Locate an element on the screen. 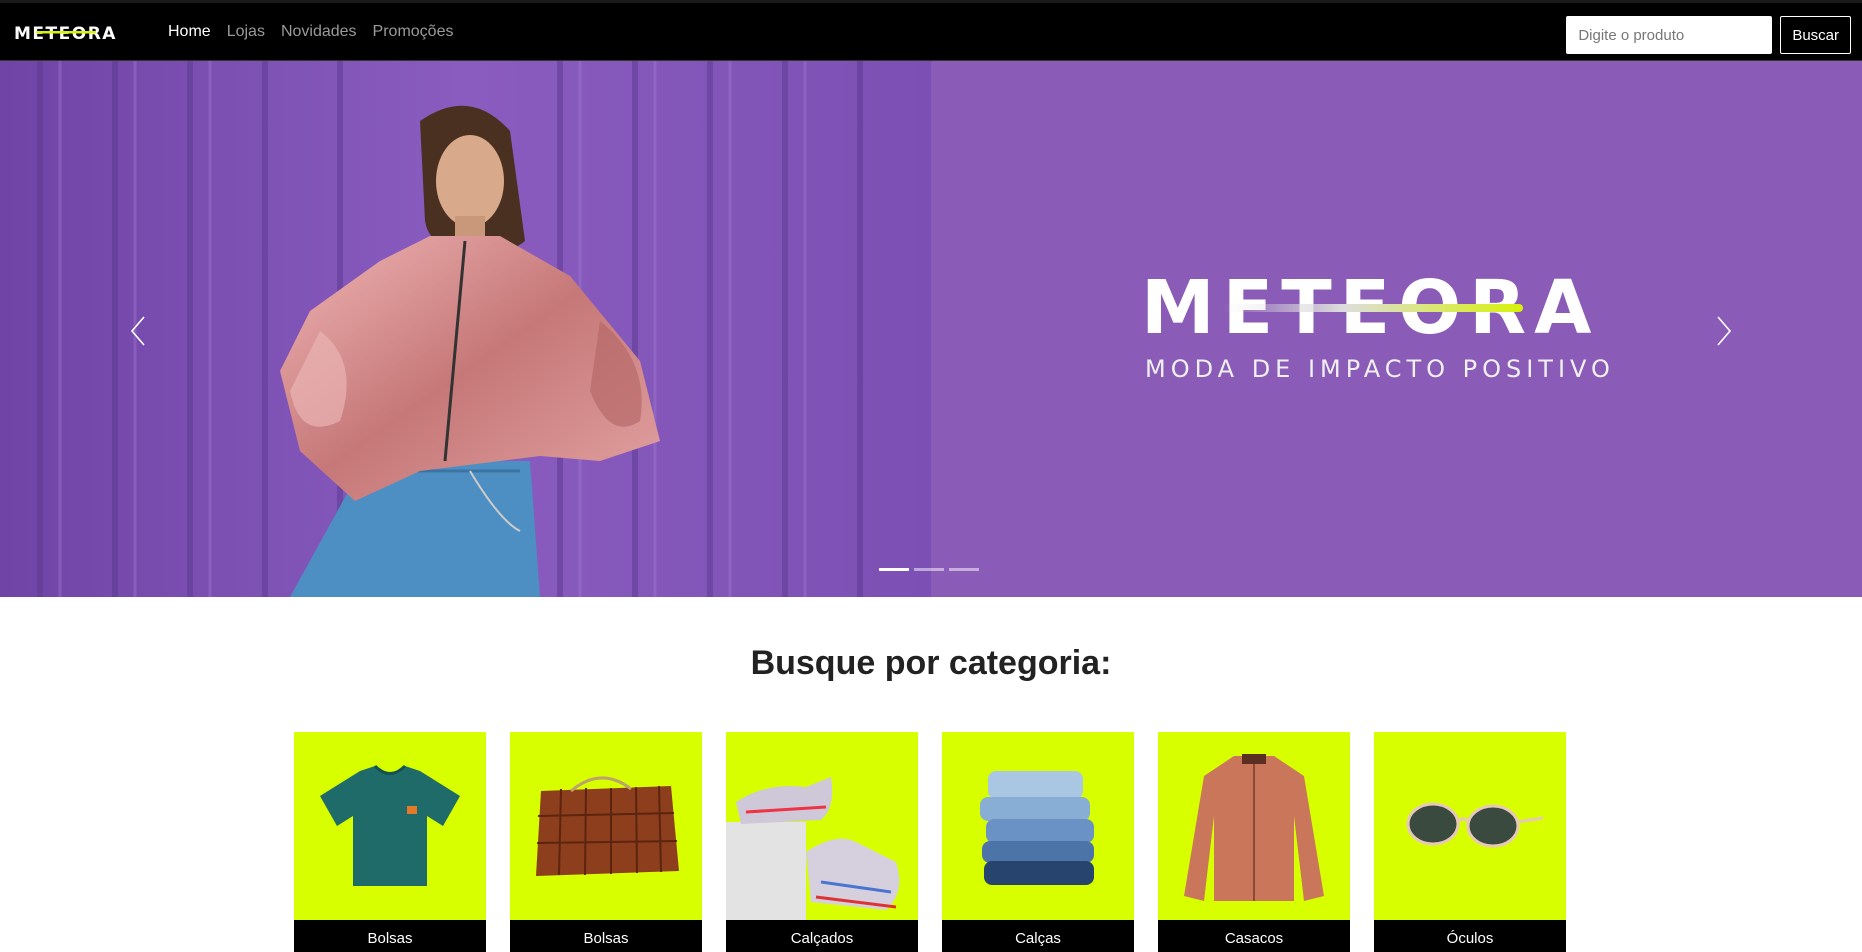 This screenshot has height=952, width=1862. chevron-left-icon is located at coordinates (137, 331).